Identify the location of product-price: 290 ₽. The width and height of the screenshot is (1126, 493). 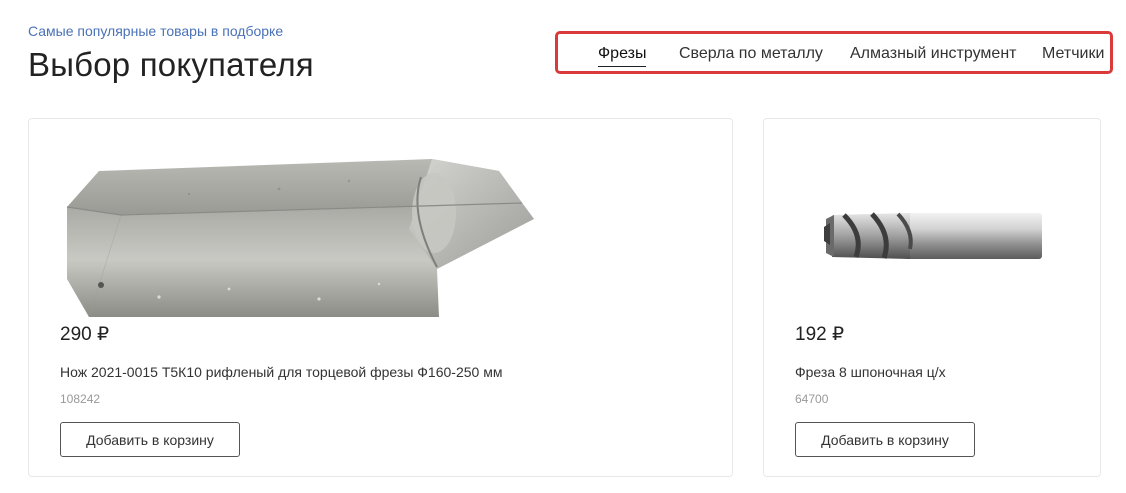
(85, 334).